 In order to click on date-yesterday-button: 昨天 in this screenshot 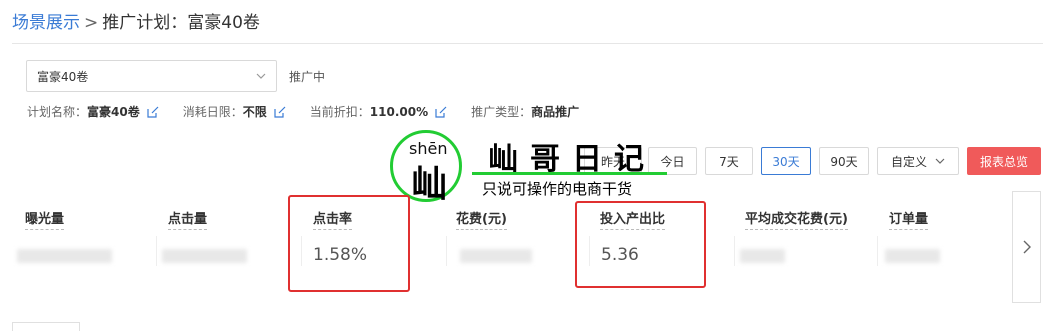, I will do `click(613, 161)`.